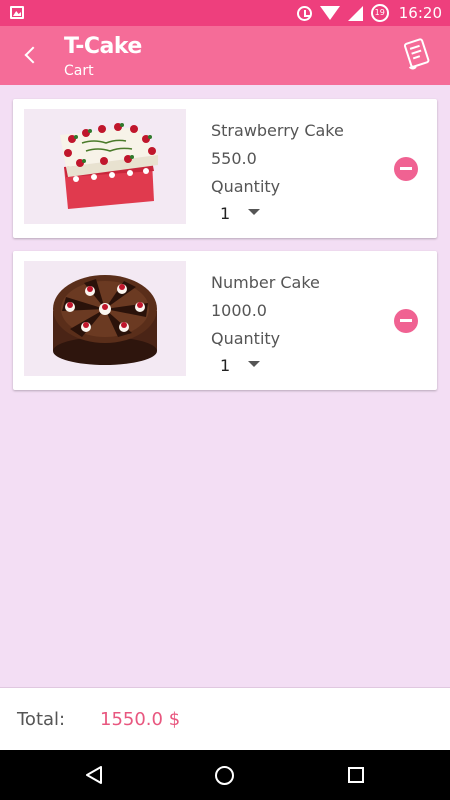 The image size is (450, 800). Describe the element at coordinates (329, 13) in the screenshot. I see `wifi-icon` at that location.